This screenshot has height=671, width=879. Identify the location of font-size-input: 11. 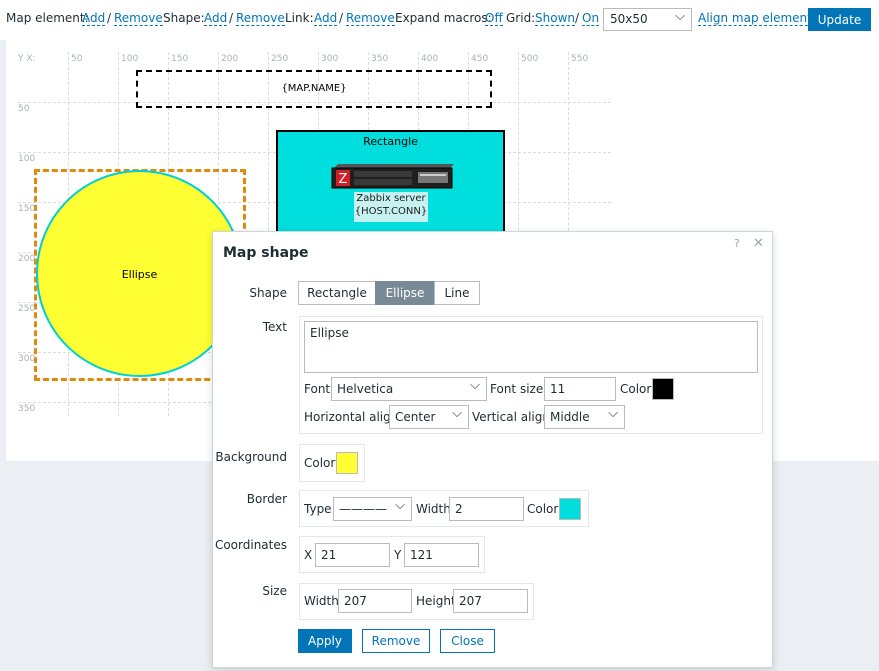
(580, 389).